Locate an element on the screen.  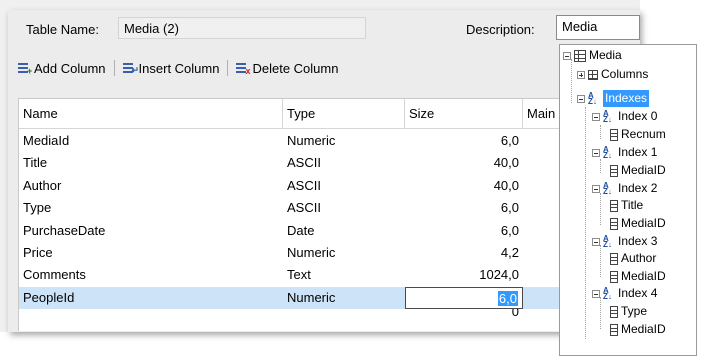
table-row: Type ASCII 6,0 is located at coordinates (295, 208).